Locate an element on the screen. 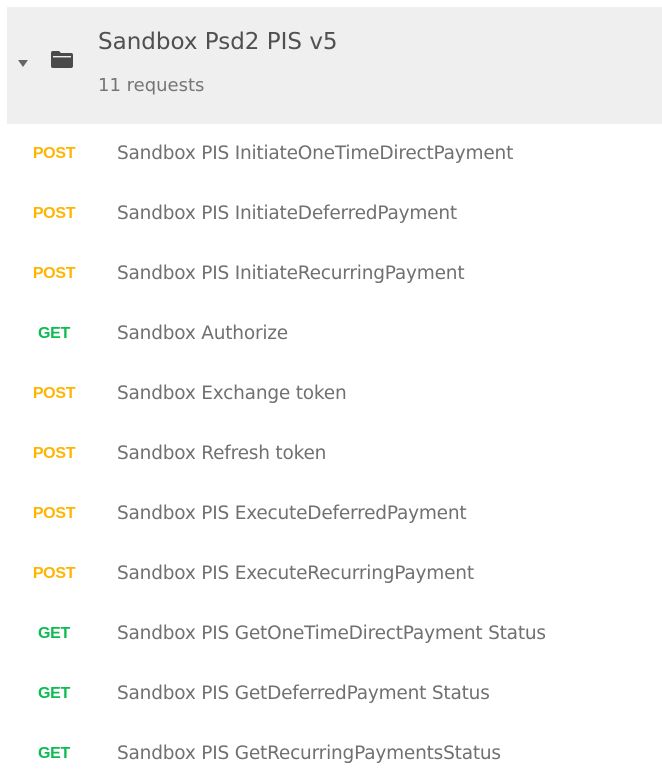  collection-title: Sandbox Psd2 PIS v5 is located at coordinates (218, 42).